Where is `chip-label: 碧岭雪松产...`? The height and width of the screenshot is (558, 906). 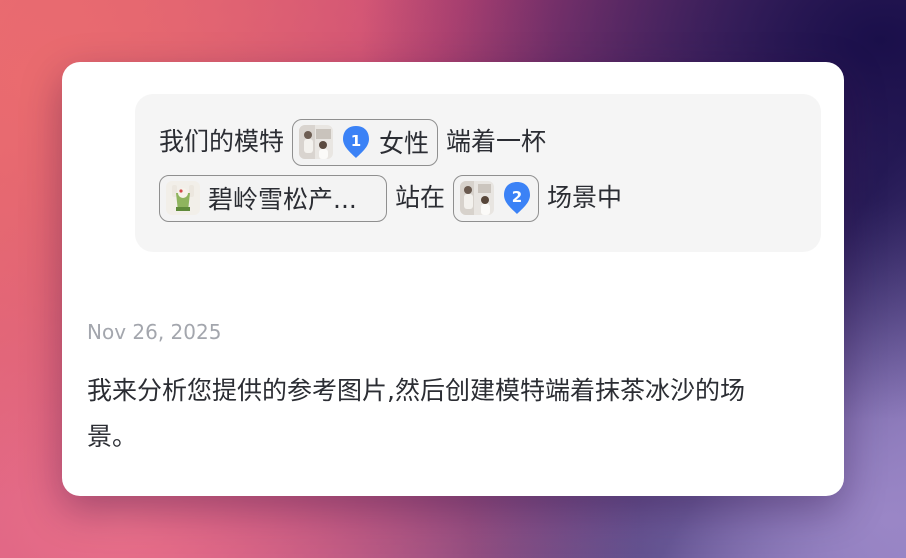 chip-label: 碧岭雪松产... is located at coordinates (282, 199).